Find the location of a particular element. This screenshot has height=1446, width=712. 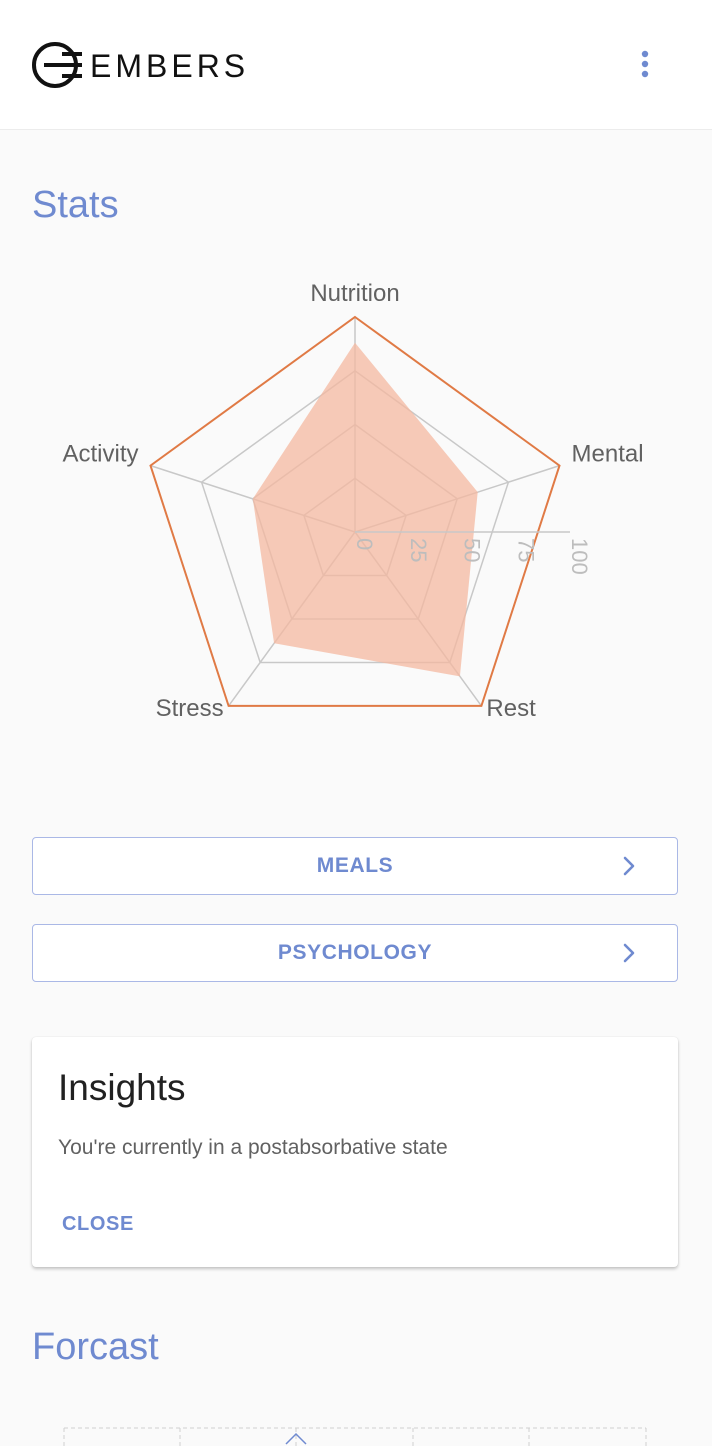

radar-axis-label: Rest is located at coordinates (511, 708).